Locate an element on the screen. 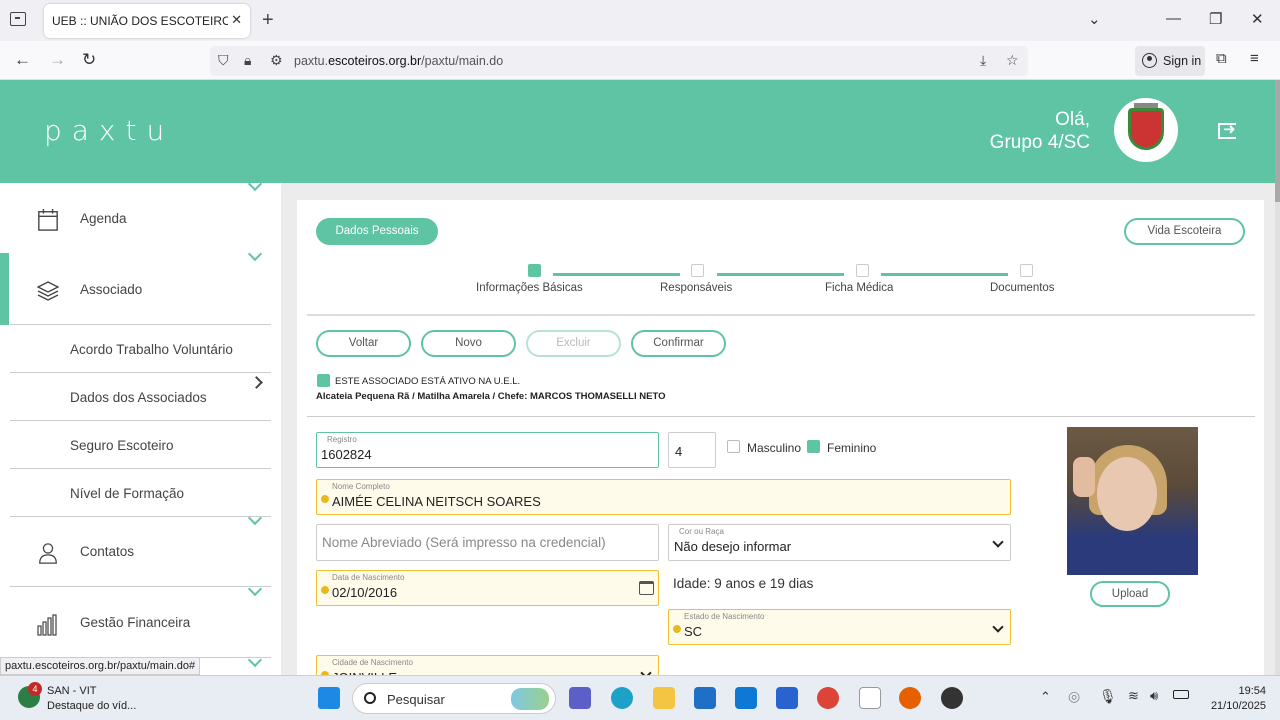 This screenshot has width=1280, height=720. confirmar-button: Confirmar is located at coordinates (678, 343).